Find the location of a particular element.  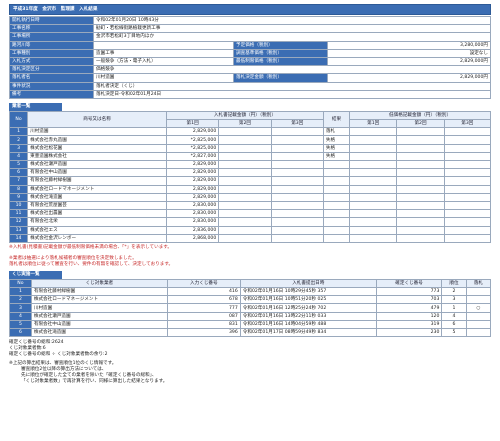

bidder-name: 東豊造園株式会社 is located at coordinates (97, 156).